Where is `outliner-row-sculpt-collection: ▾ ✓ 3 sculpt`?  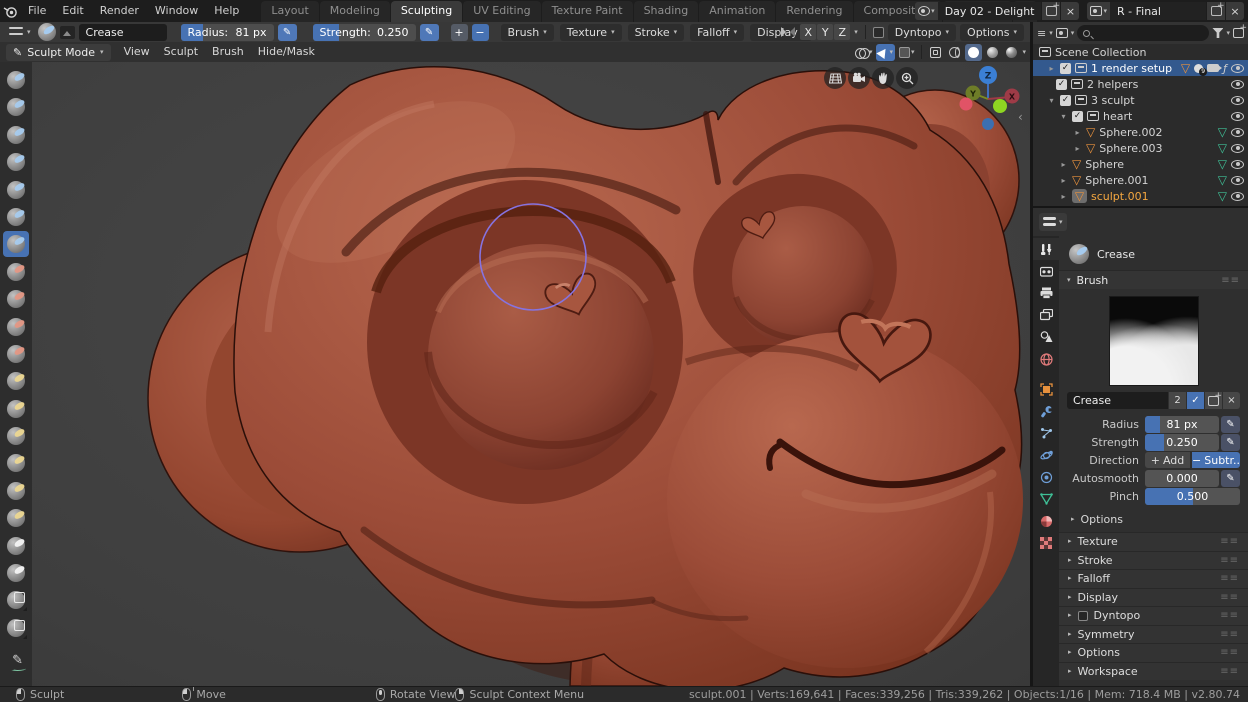 outliner-row-sculpt-collection: ▾ ✓ 3 sculpt is located at coordinates (1140, 100).